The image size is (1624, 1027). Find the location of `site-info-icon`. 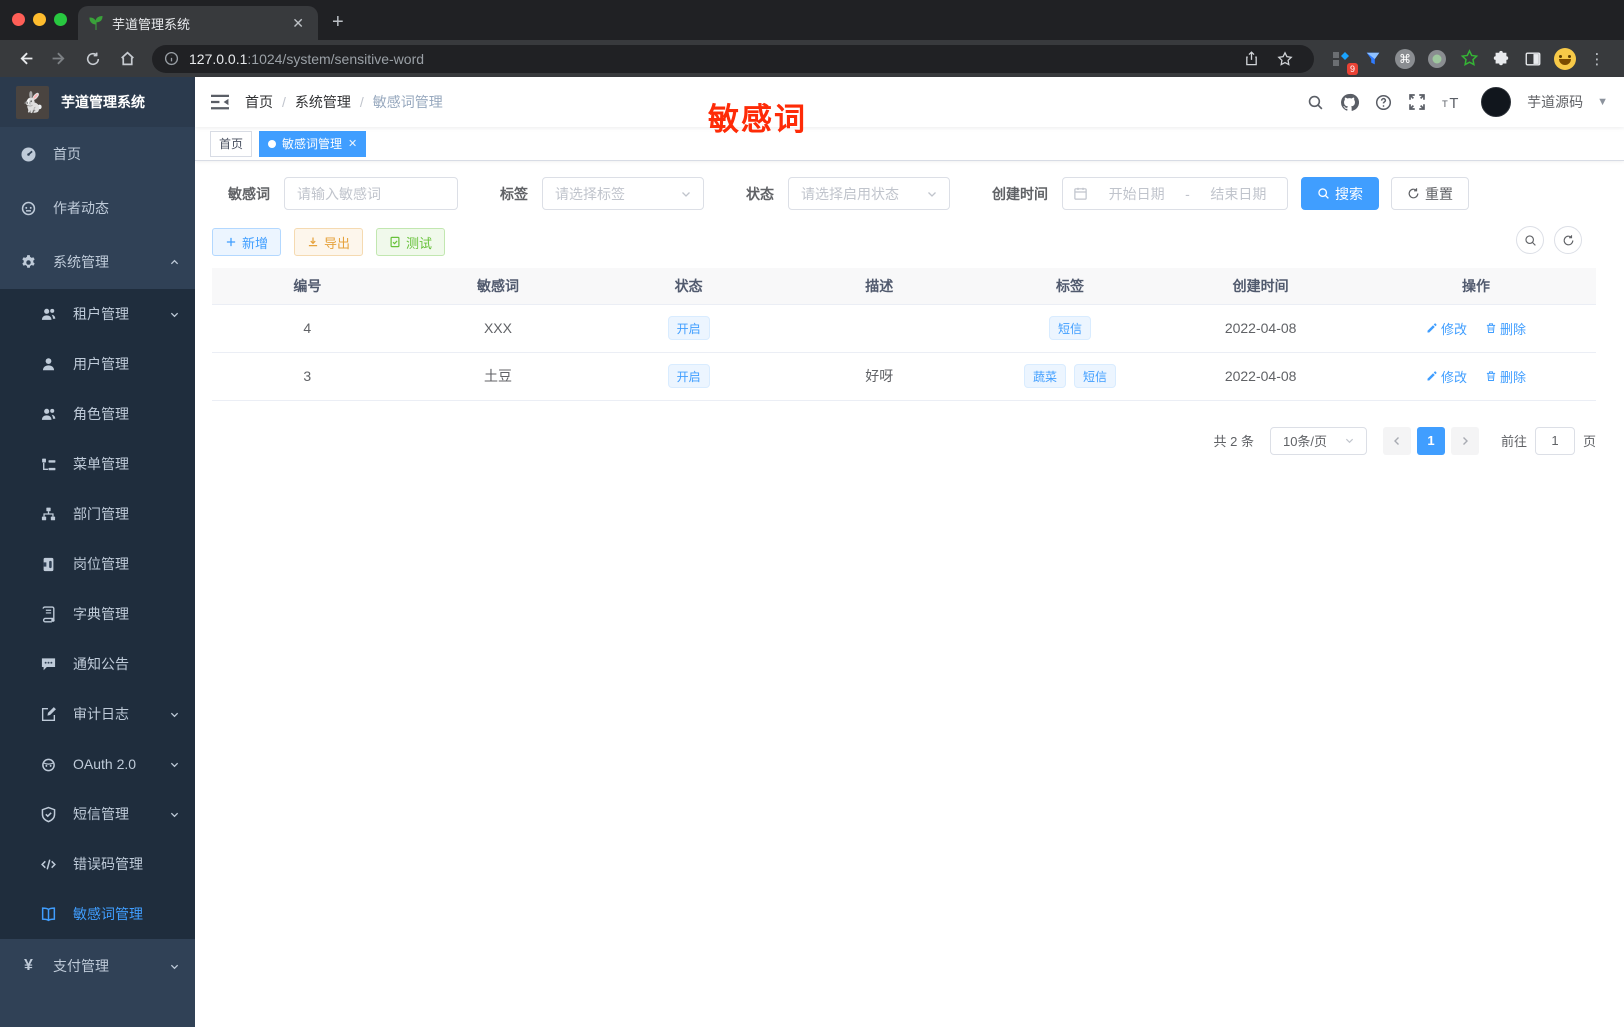

site-info-icon is located at coordinates (171, 58).